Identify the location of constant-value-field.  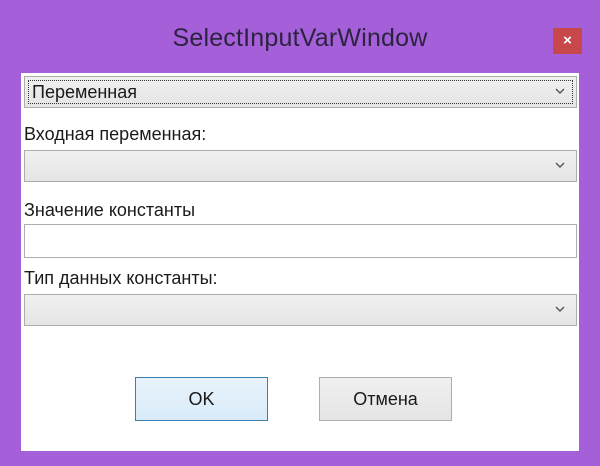
(300, 241).